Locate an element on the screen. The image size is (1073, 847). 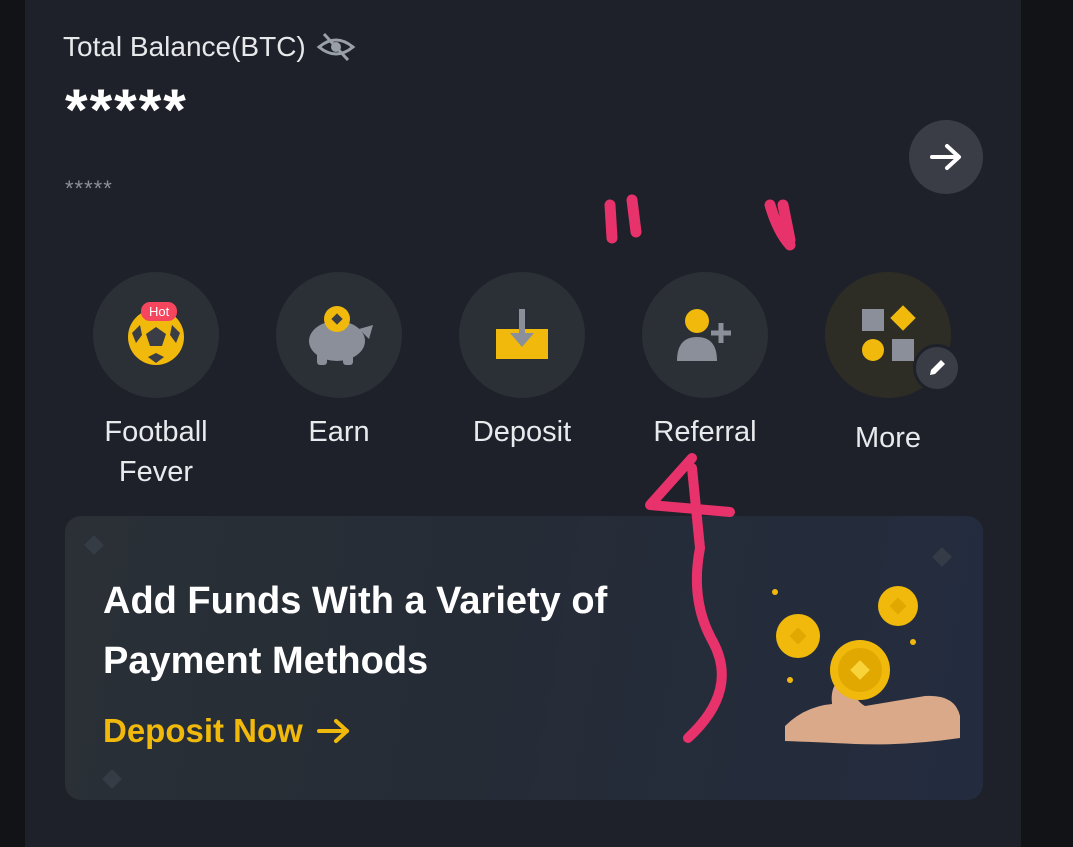
add-user-icon is located at coordinates (704, 335).